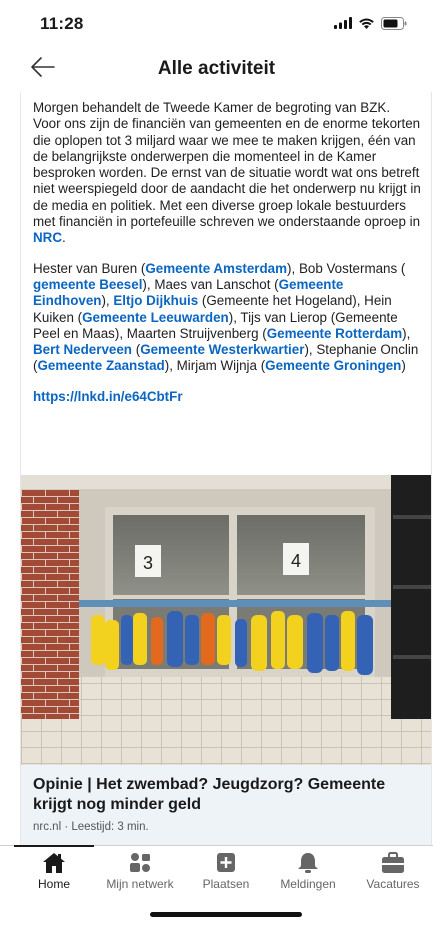 The height and width of the screenshot is (934, 433). What do you see at coordinates (155, 300) in the screenshot?
I see `link-eltjo-dijkhuis: Eltjo Dijkhuis` at bounding box center [155, 300].